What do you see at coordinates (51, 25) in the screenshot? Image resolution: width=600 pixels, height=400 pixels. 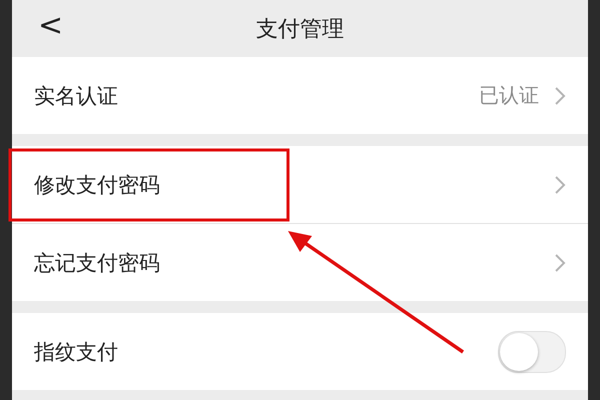 I see `back-button: <` at bounding box center [51, 25].